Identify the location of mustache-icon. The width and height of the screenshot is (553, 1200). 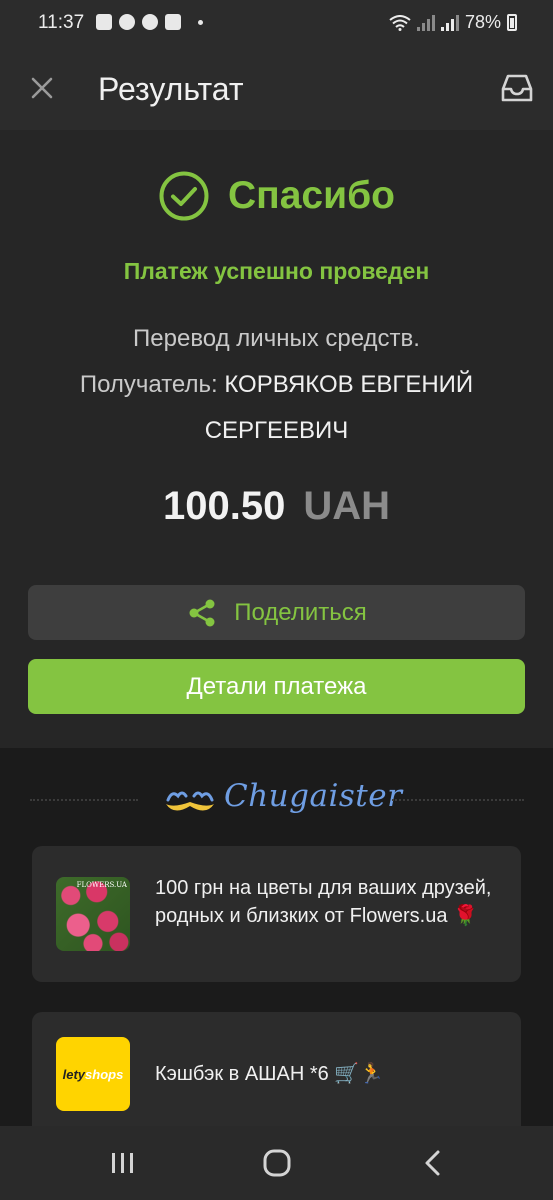
(190, 801).